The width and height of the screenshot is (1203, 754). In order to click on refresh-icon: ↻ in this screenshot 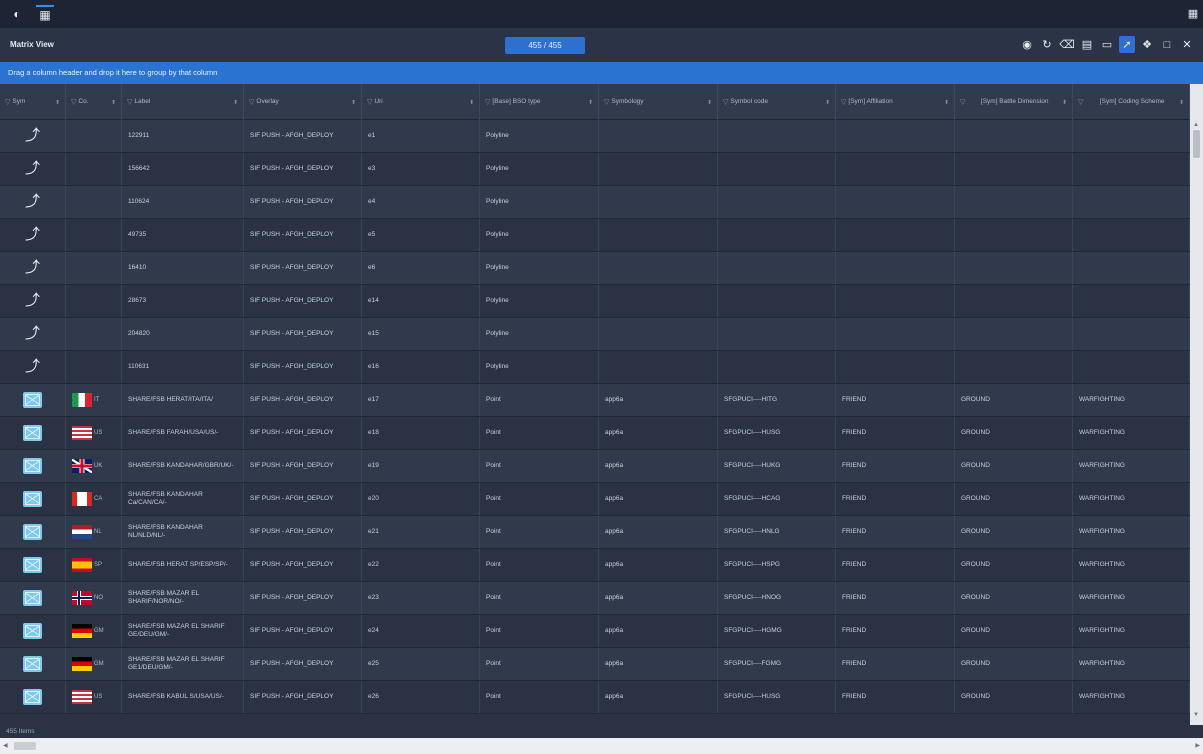, I will do `click(1047, 44)`.